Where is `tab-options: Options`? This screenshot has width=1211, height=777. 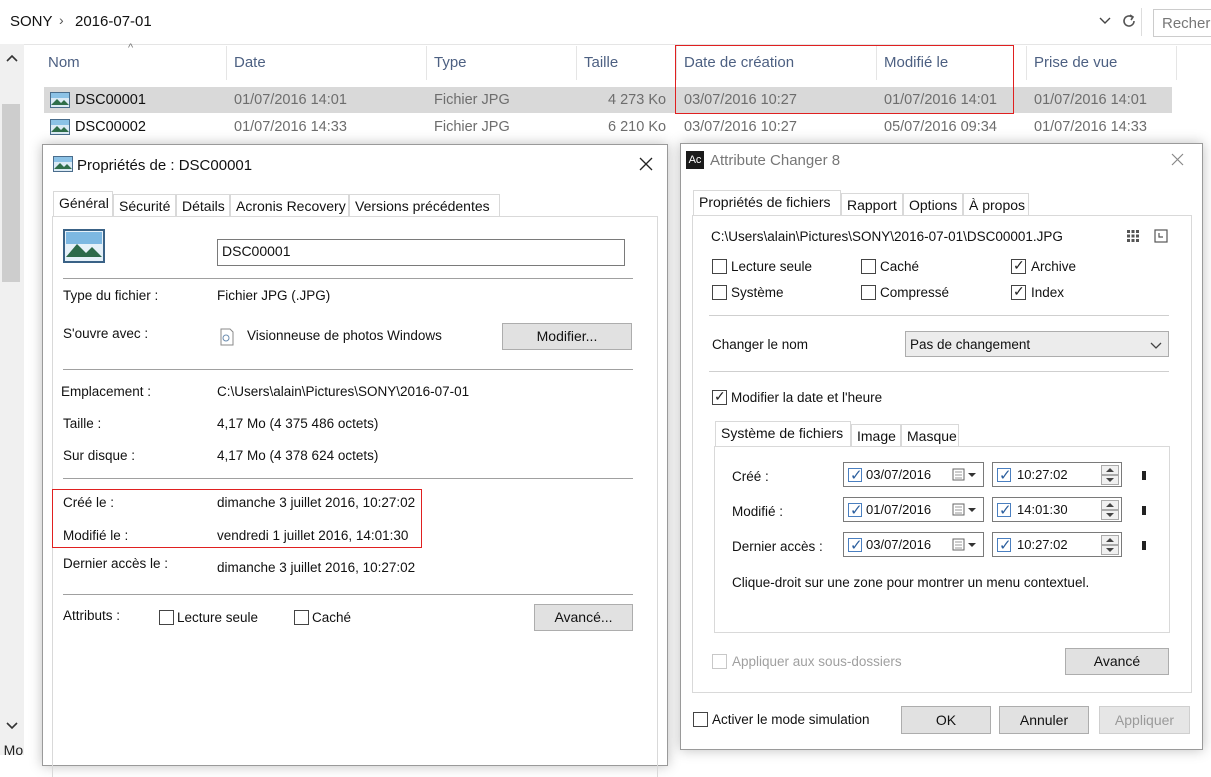 tab-options: Options is located at coordinates (933, 204).